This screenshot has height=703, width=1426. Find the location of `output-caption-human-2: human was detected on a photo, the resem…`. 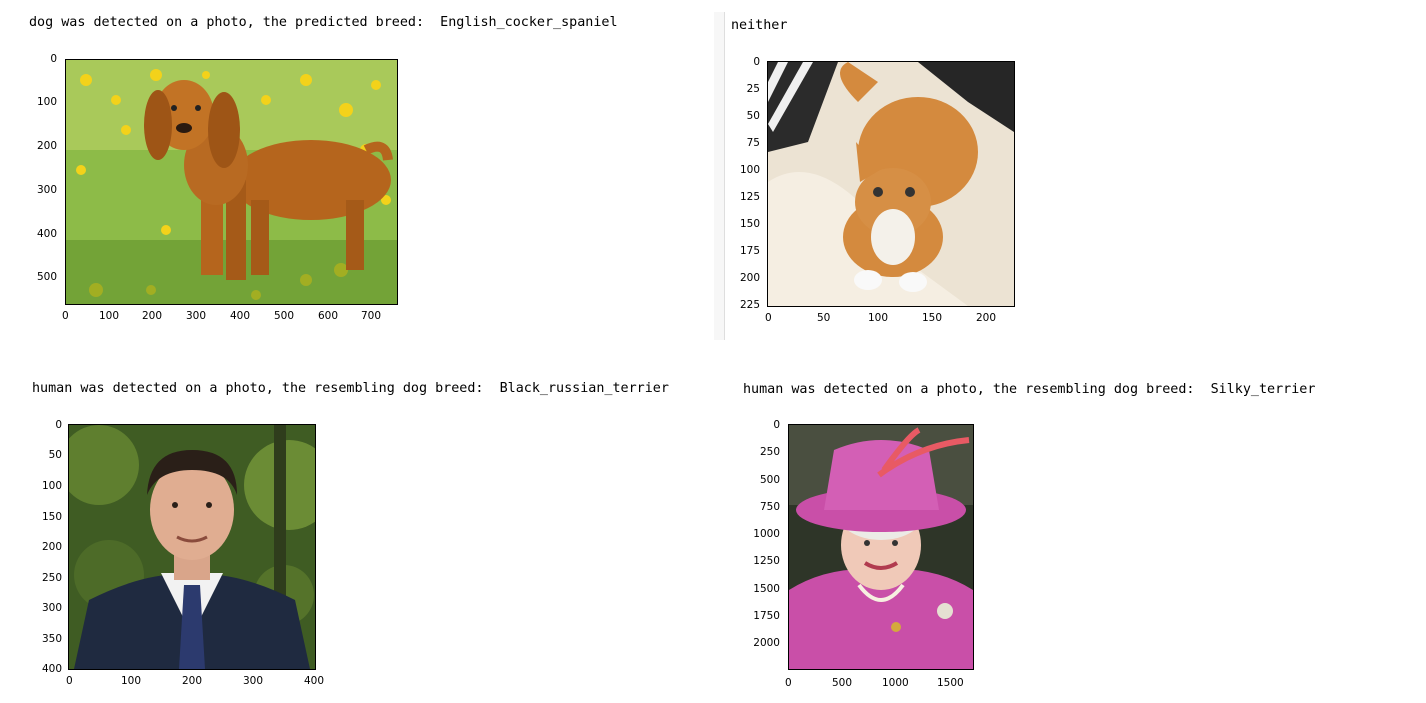

output-caption-human-2: human was detected on a photo, the resem… is located at coordinates (1029, 389).